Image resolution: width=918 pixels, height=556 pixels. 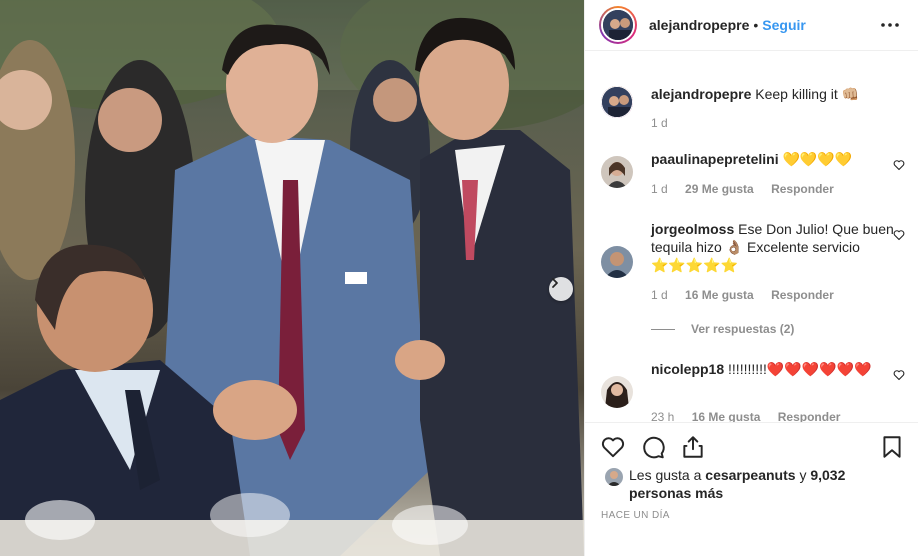 What do you see at coordinates (687, 369) in the screenshot?
I see `comment-username-link: nicolepp18` at bounding box center [687, 369].